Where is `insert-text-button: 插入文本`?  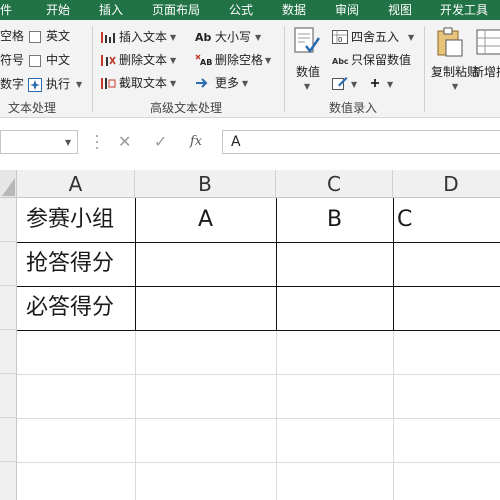
insert-text-button: 插入文本 is located at coordinates (143, 37).